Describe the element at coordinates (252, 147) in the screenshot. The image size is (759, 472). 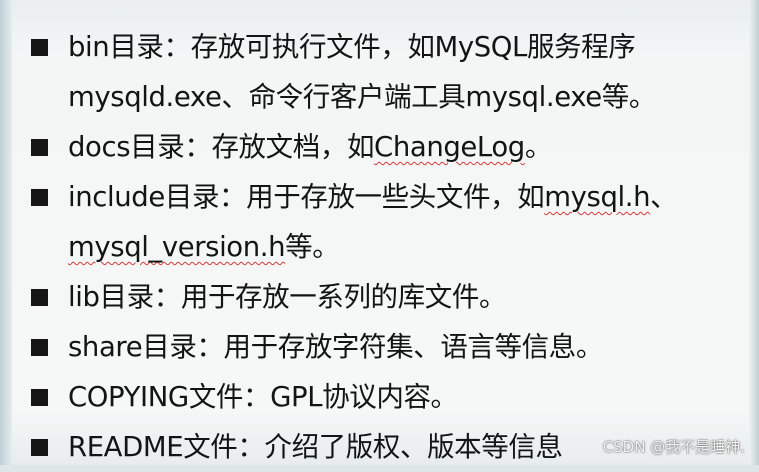
I see `item-text: 目录：存放文档，如` at that location.